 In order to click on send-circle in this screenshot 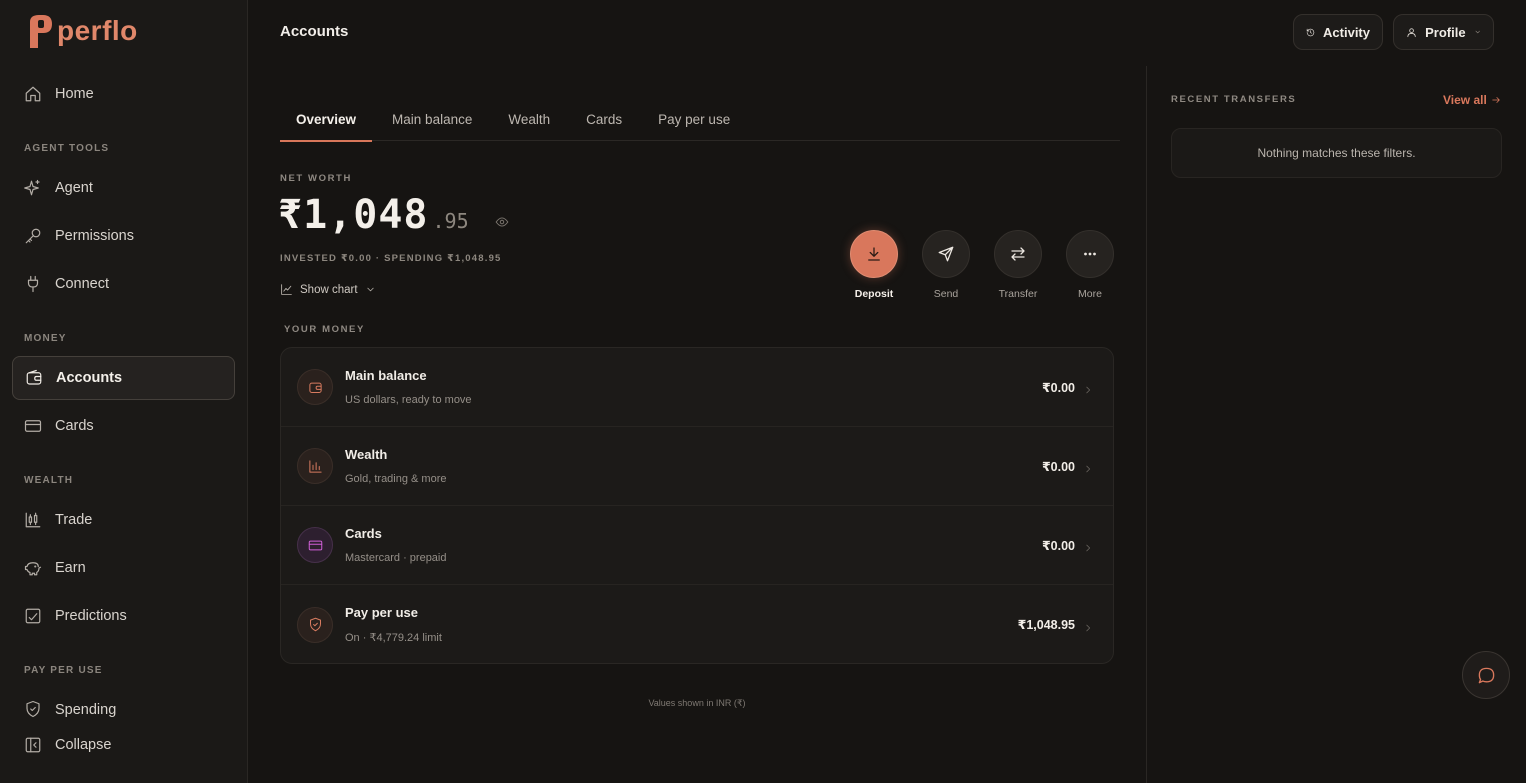, I will do `click(946, 254)`.